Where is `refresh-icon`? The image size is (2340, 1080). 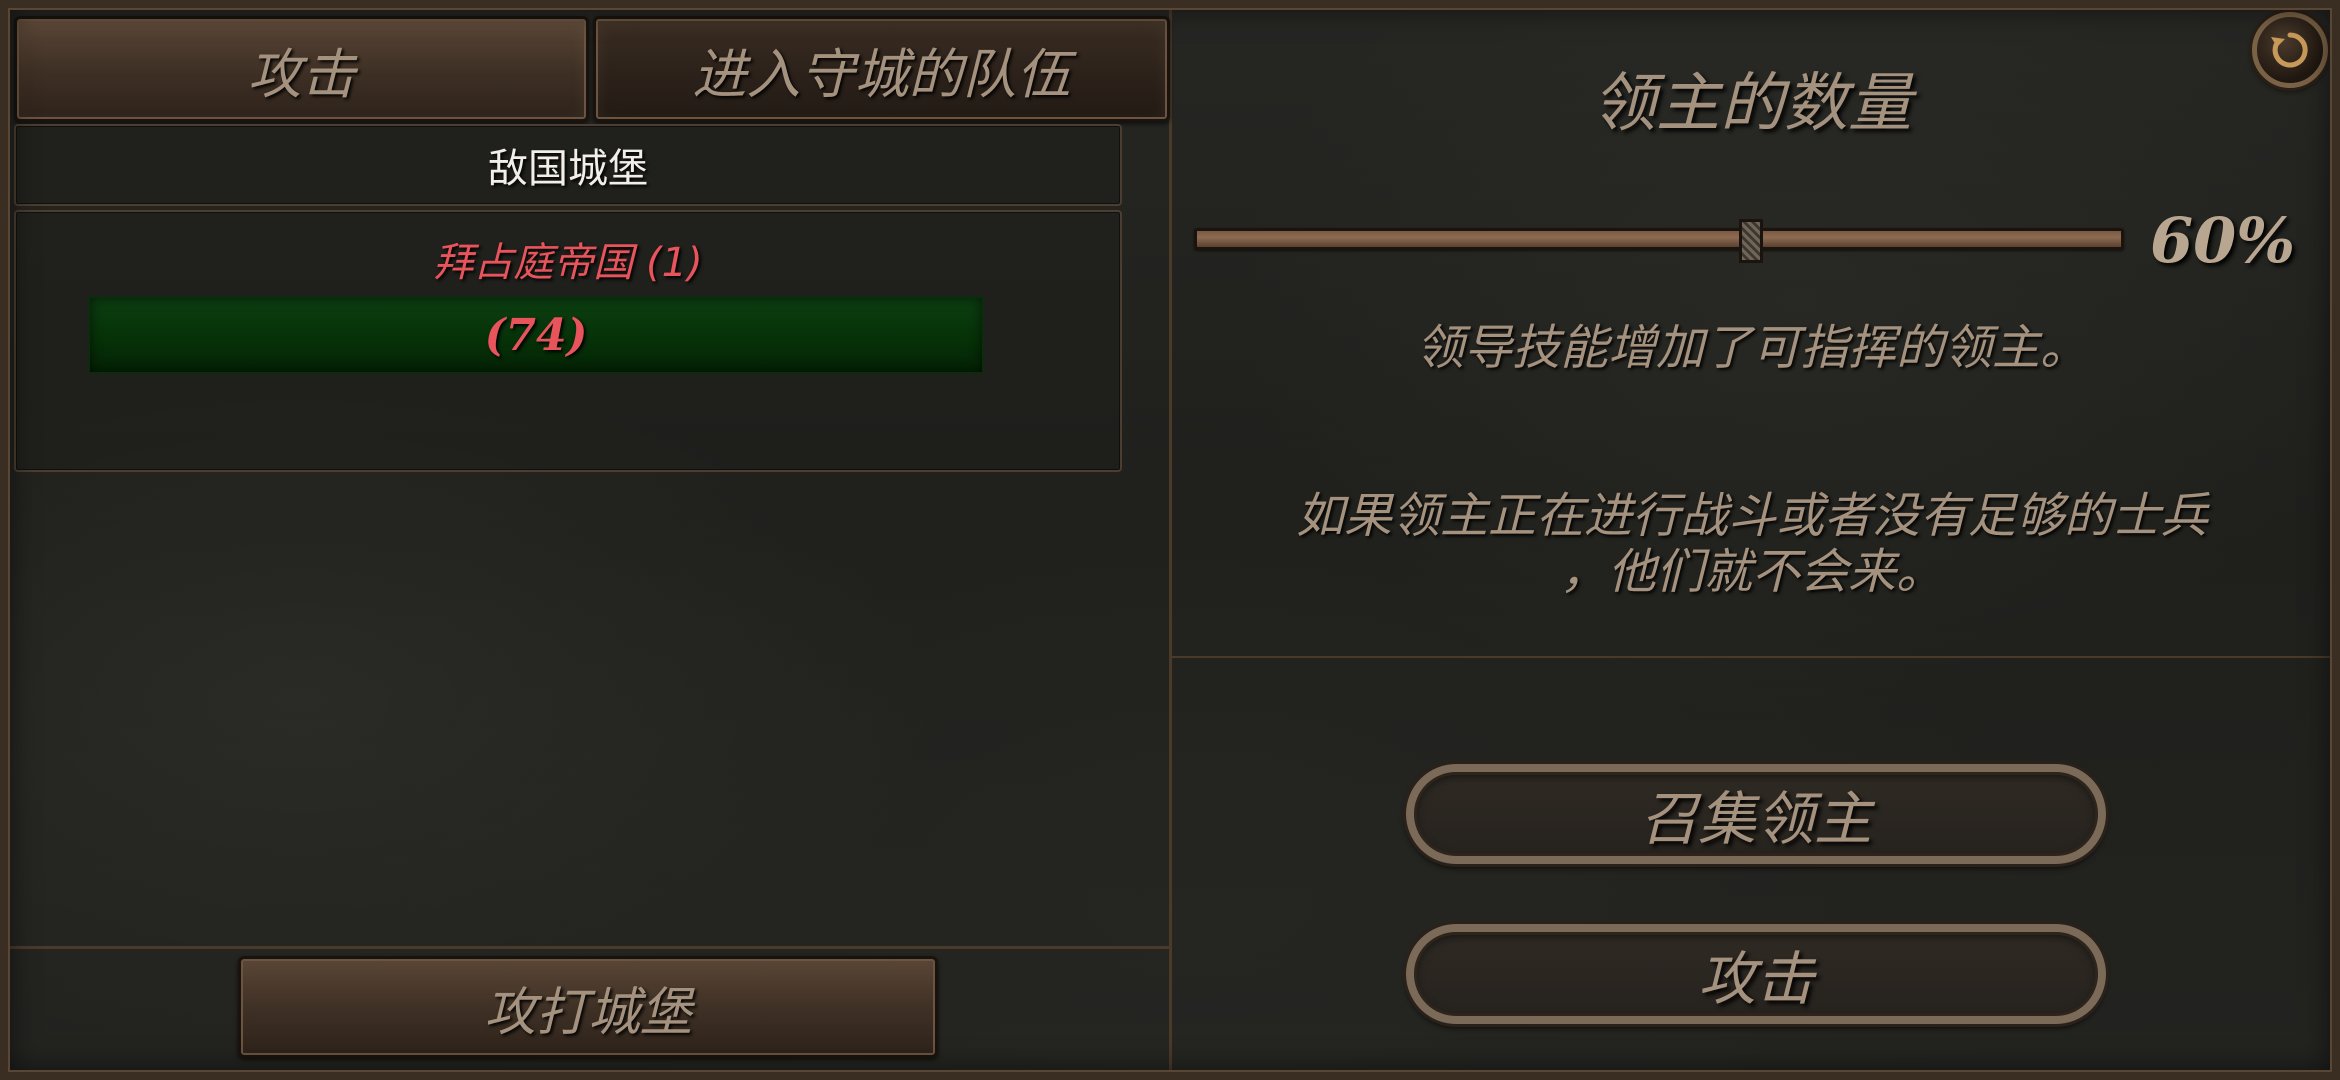
refresh-icon is located at coordinates (2289, 50).